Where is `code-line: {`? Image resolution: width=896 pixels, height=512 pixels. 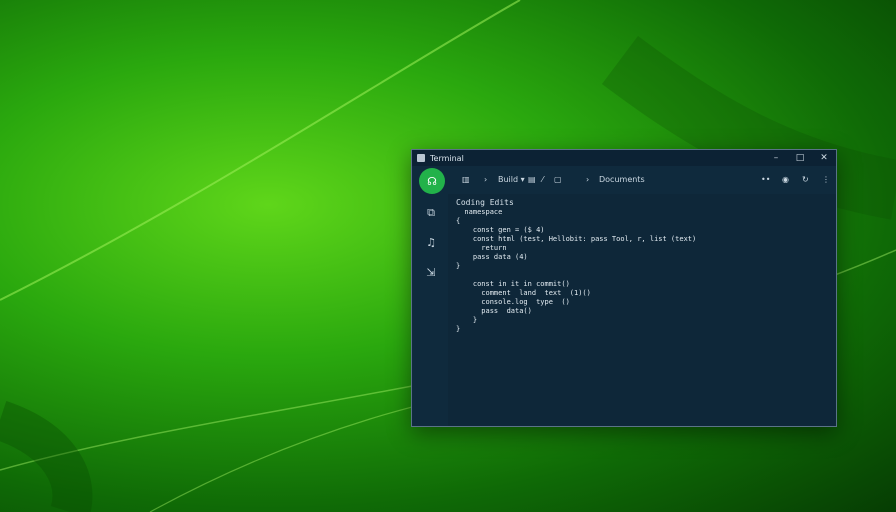
code-line: { is located at coordinates (458, 221).